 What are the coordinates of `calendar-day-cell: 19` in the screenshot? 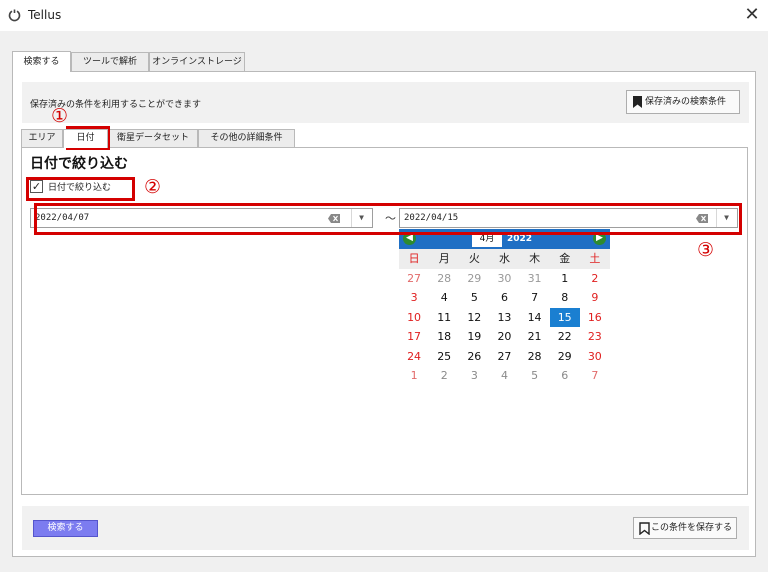 It's located at (474, 336).